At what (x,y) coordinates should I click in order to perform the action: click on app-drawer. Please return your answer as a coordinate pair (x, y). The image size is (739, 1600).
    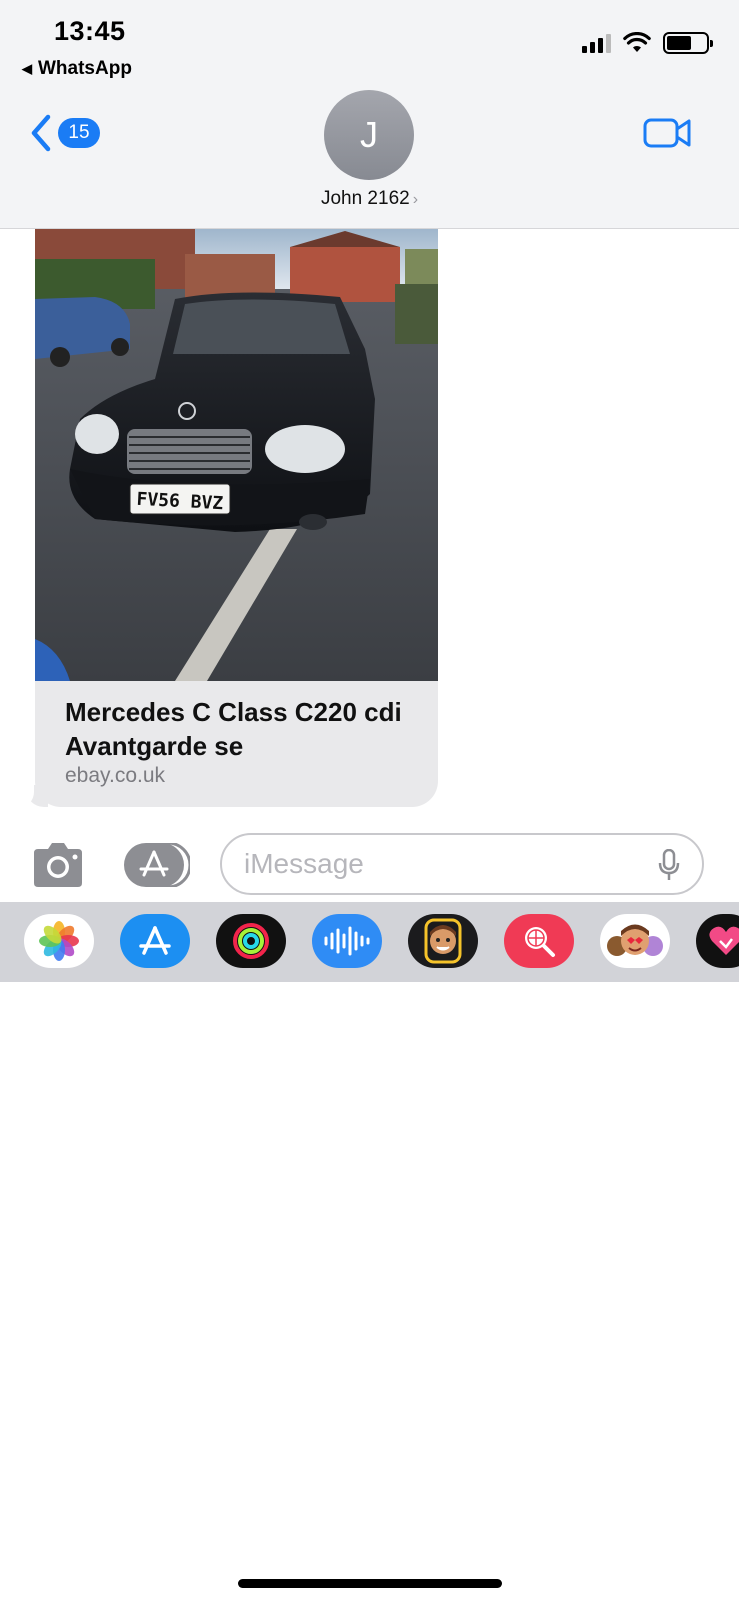
    Looking at the image, I should click on (369, 942).